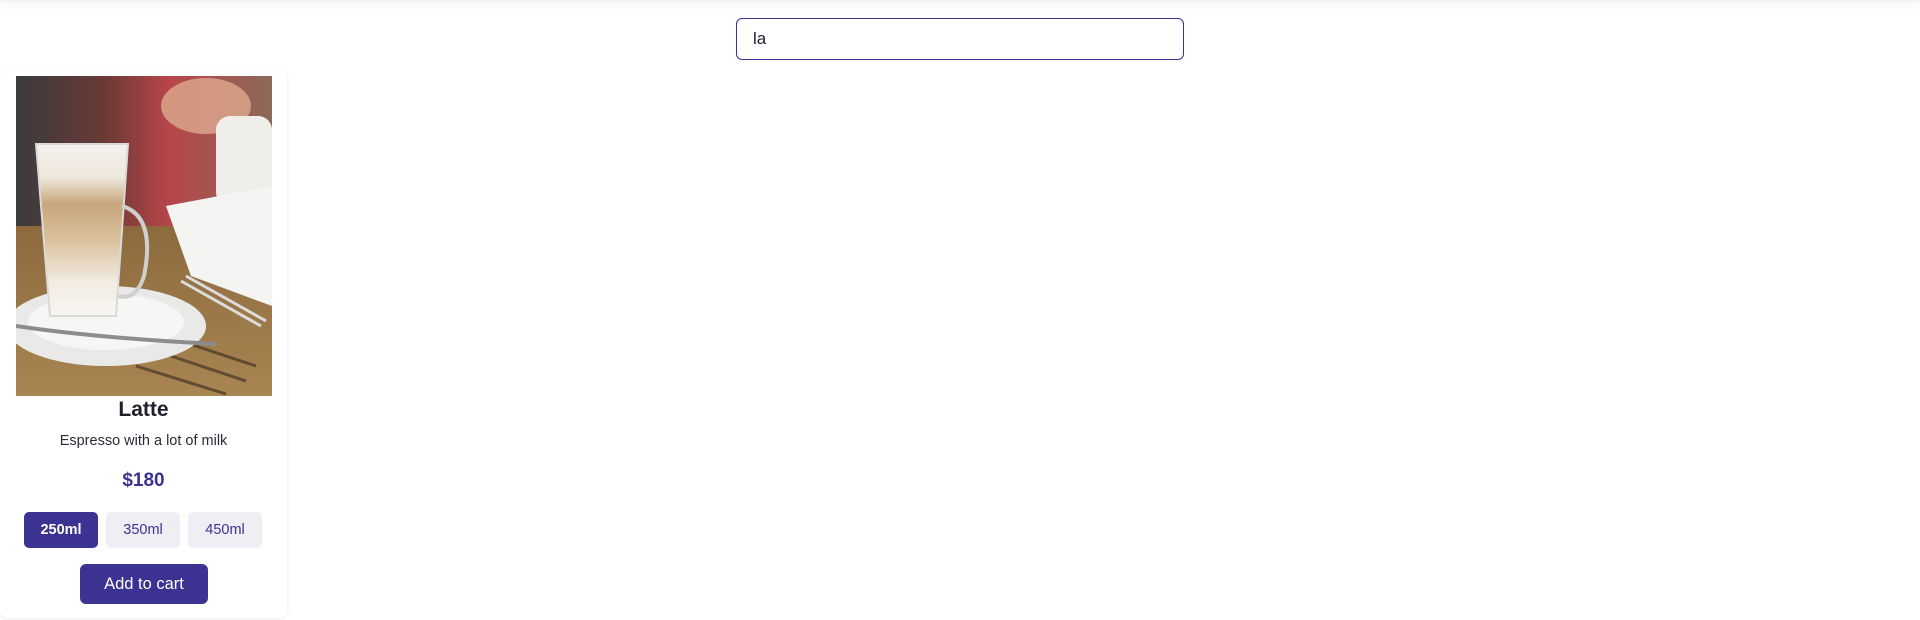 This screenshot has height=620, width=1920. I want to click on top-bar-shadow, so click(960, 1).